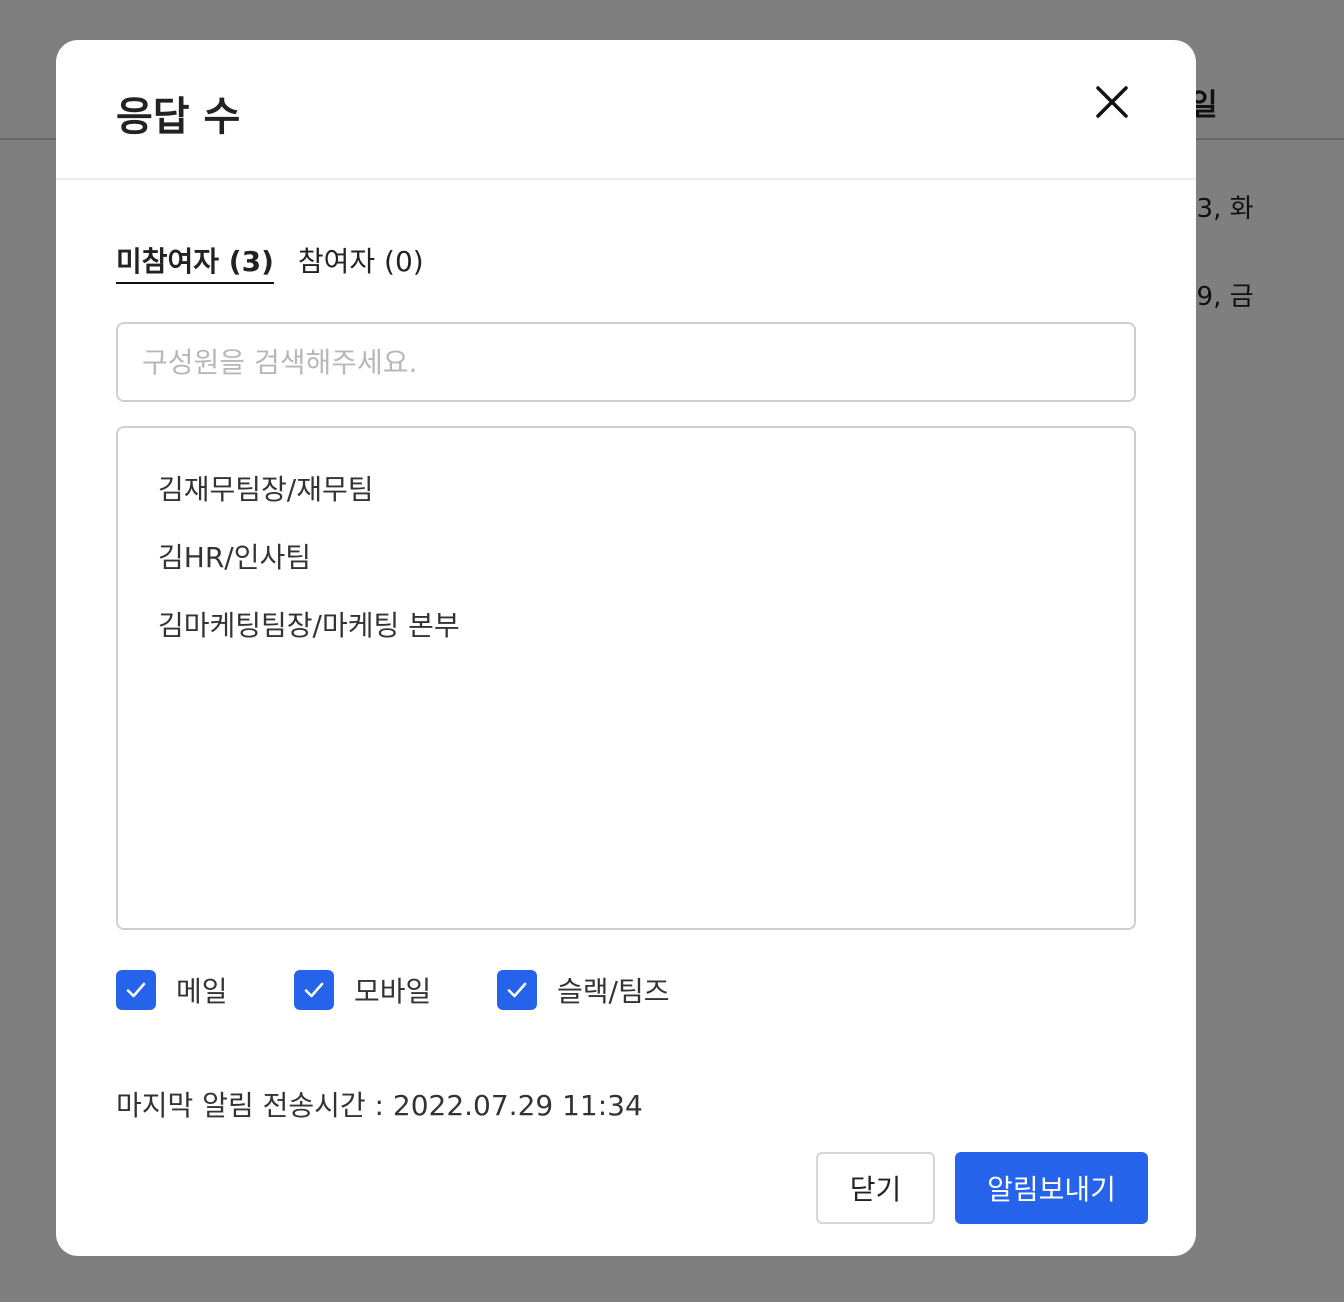 This screenshot has width=1344, height=1302. I want to click on channel-label: 메일, so click(202, 991).